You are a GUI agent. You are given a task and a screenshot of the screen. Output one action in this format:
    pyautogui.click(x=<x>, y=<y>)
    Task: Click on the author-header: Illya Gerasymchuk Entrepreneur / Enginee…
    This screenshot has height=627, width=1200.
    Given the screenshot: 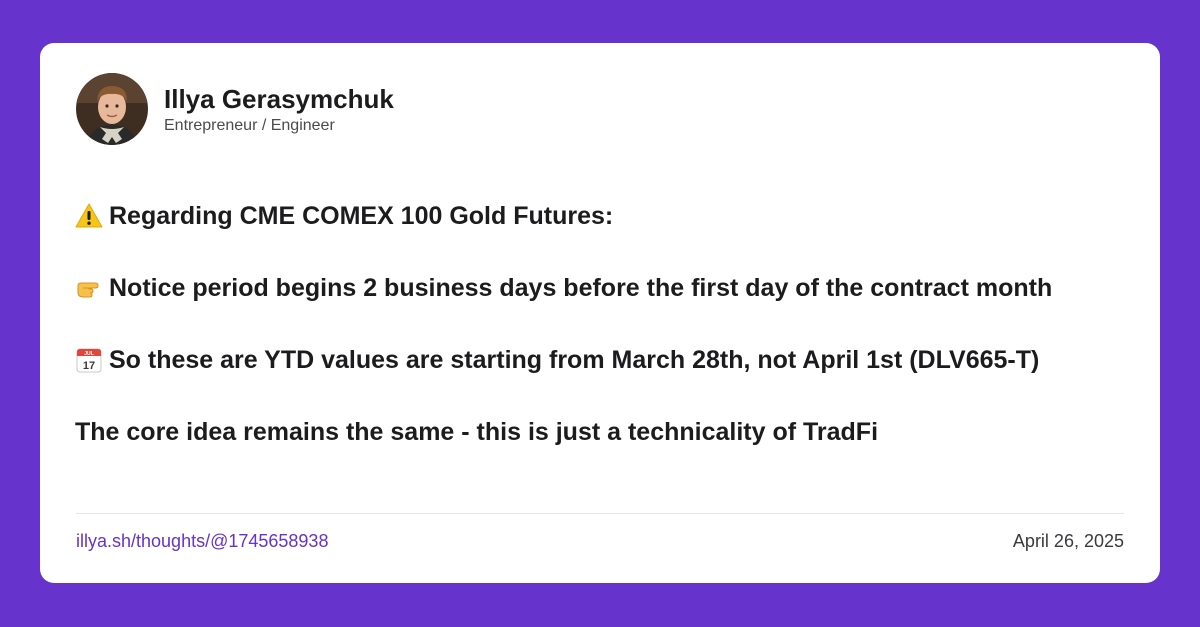 What is the action you would take?
    pyautogui.click(x=235, y=109)
    